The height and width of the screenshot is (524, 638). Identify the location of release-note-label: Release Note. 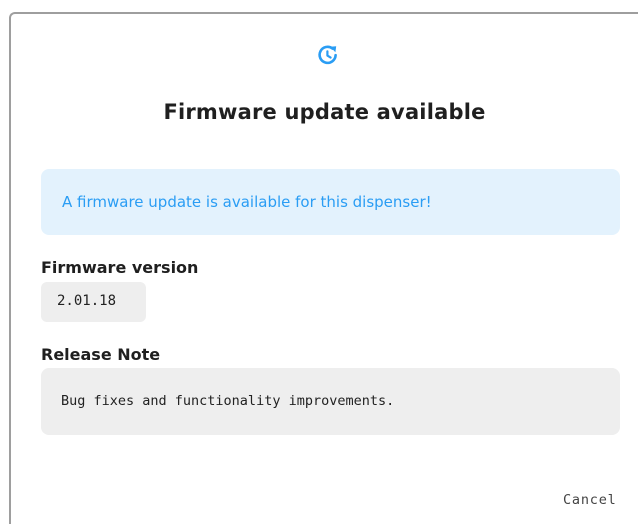
(101, 354).